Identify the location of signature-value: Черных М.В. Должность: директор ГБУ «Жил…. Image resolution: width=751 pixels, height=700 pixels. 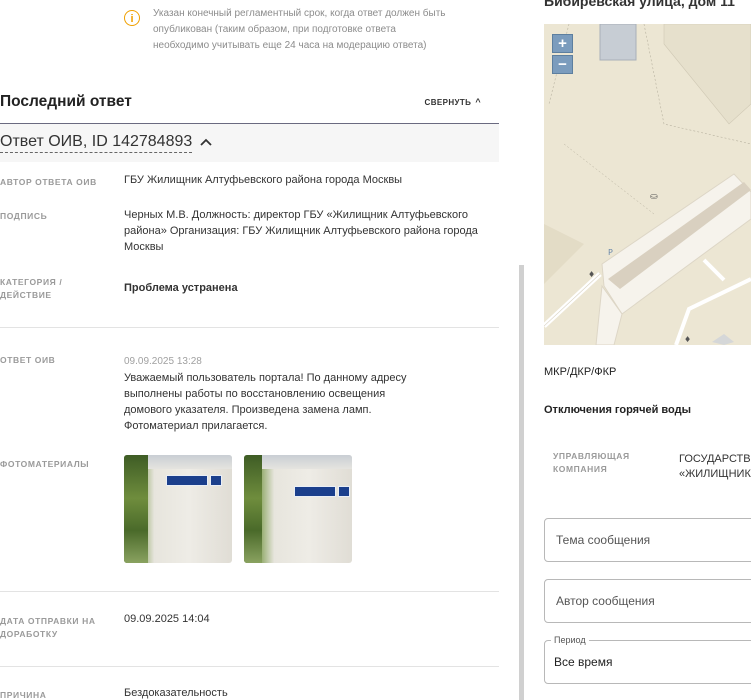
(301, 231).